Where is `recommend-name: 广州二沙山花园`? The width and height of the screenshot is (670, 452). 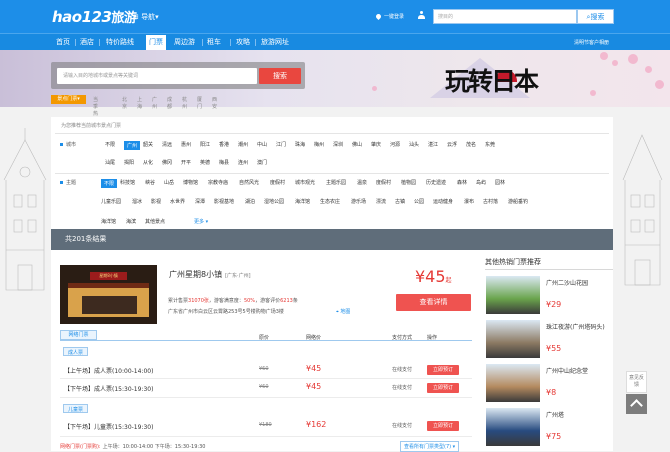
recommend-name: 广州二沙山花园 is located at coordinates (577, 284).